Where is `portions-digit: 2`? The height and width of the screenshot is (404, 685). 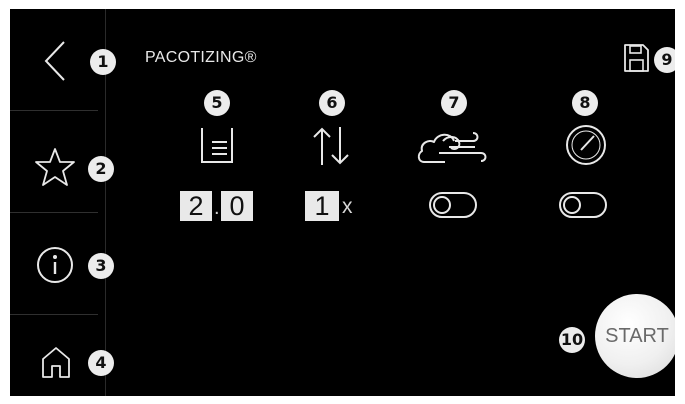
portions-digit: 2 is located at coordinates (196, 206).